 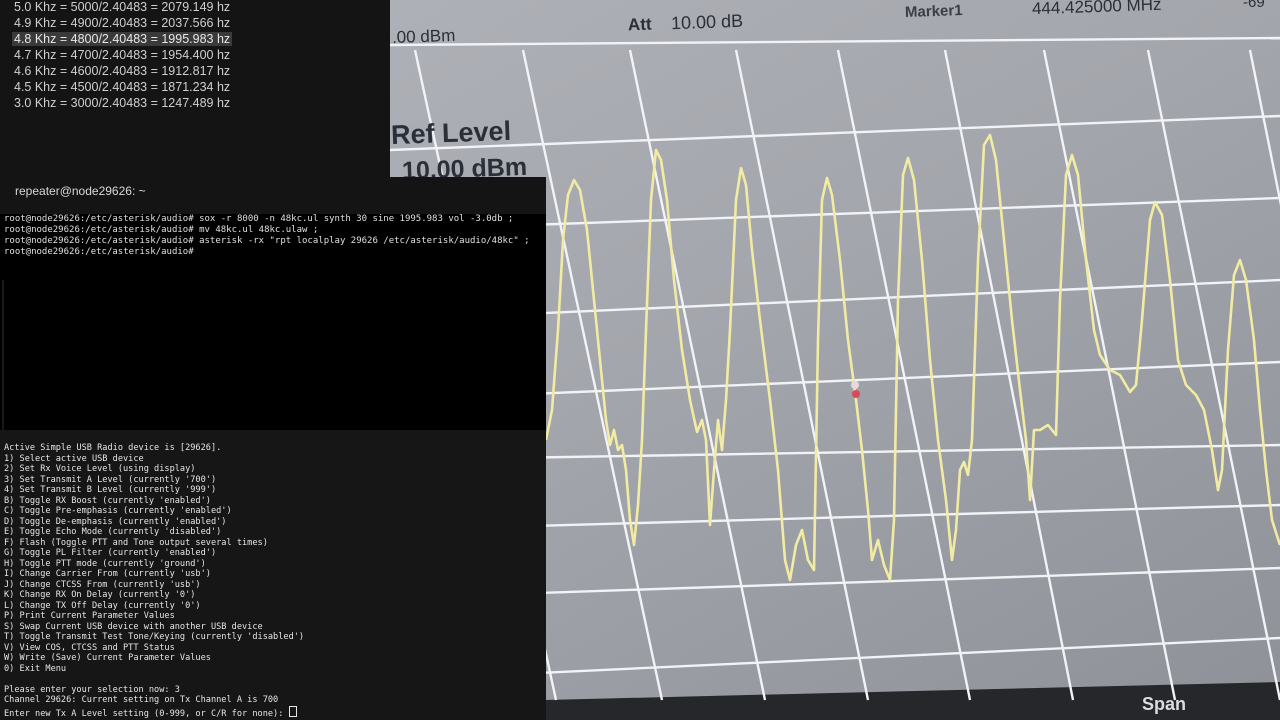 What do you see at coordinates (122, 103) in the screenshot?
I see `freq-row: 3.0 Khz = 3000/2.40483 = 1247.489 hz` at bounding box center [122, 103].